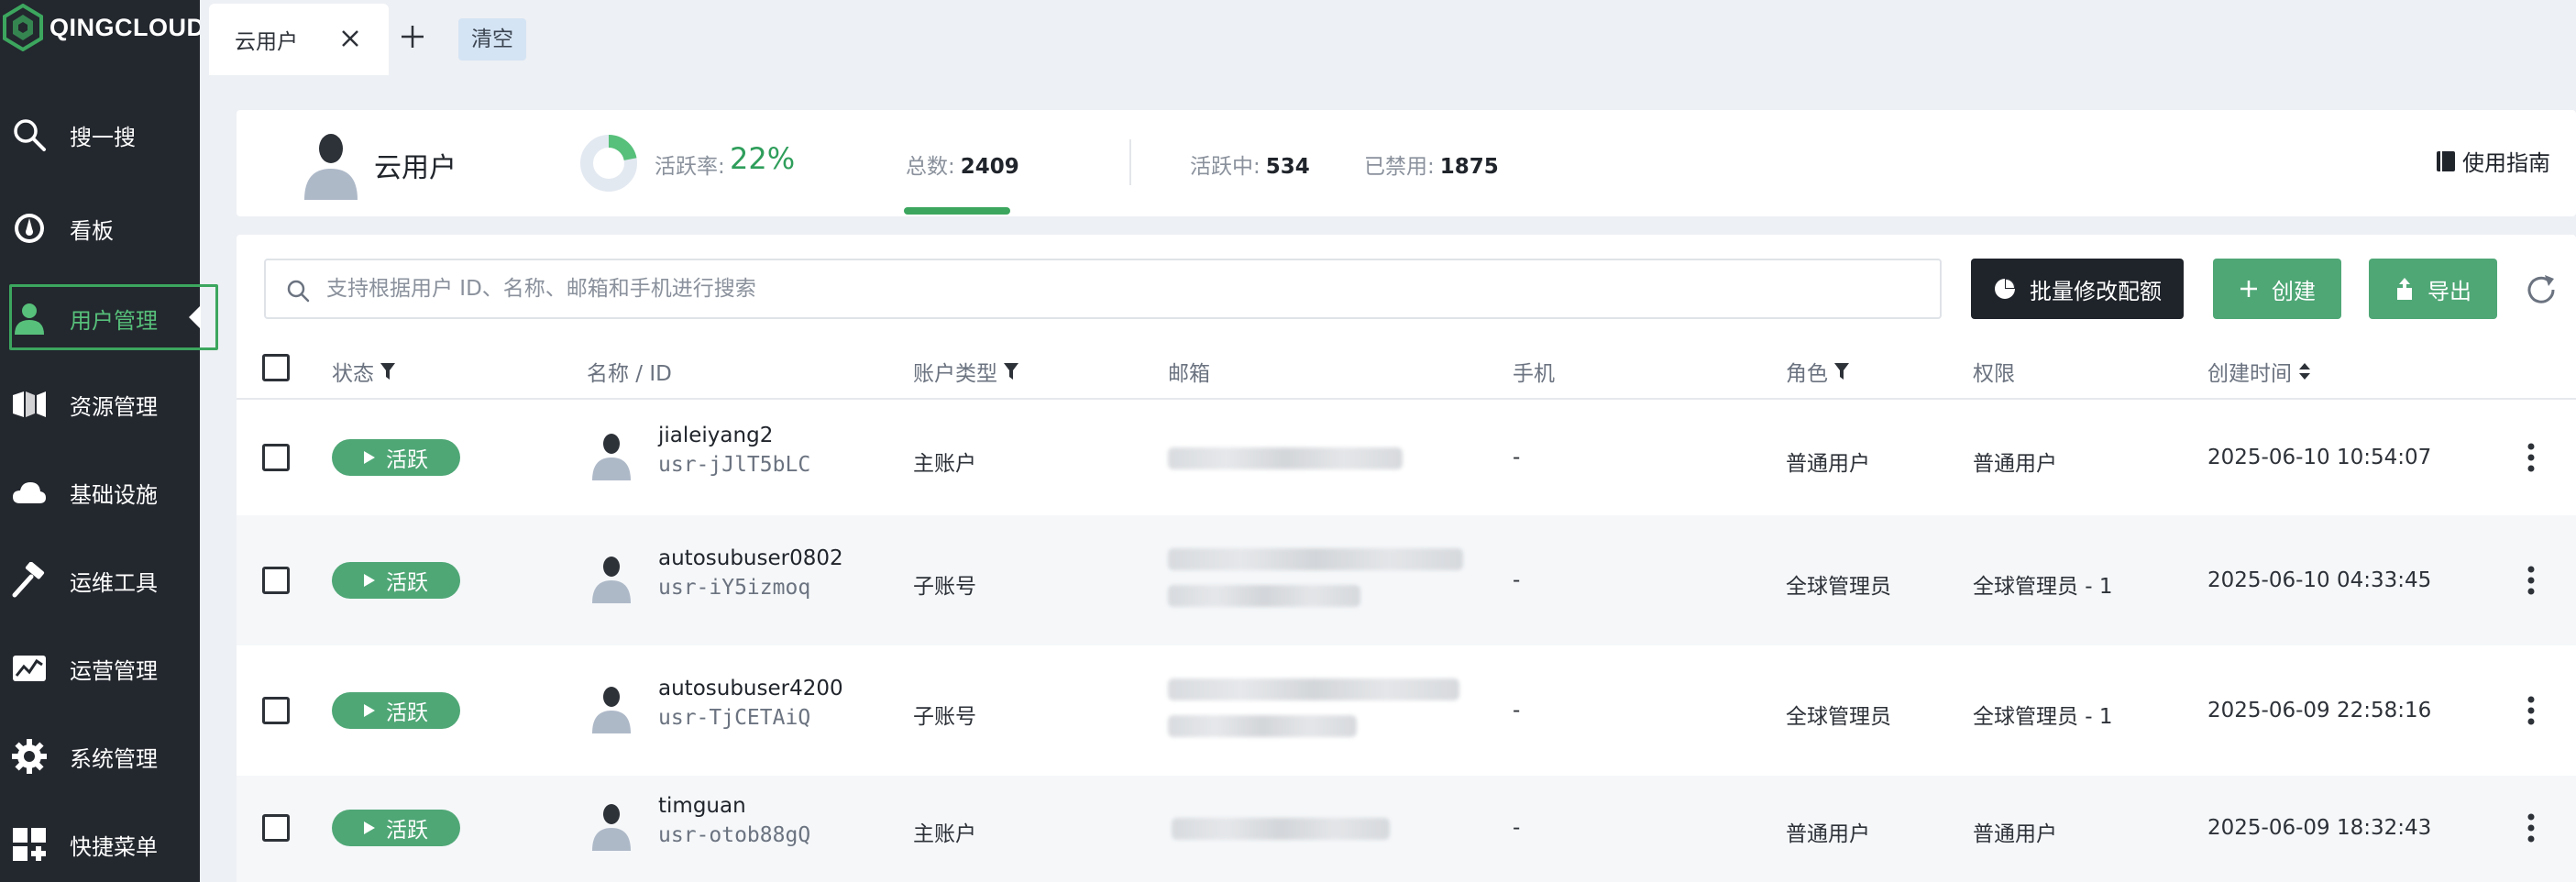 The image size is (2576, 882). What do you see at coordinates (2077, 289) in the screenshot?
I see `bulk-modify-quota-button: 批量修改配额` at bounding box center [2077, 289].